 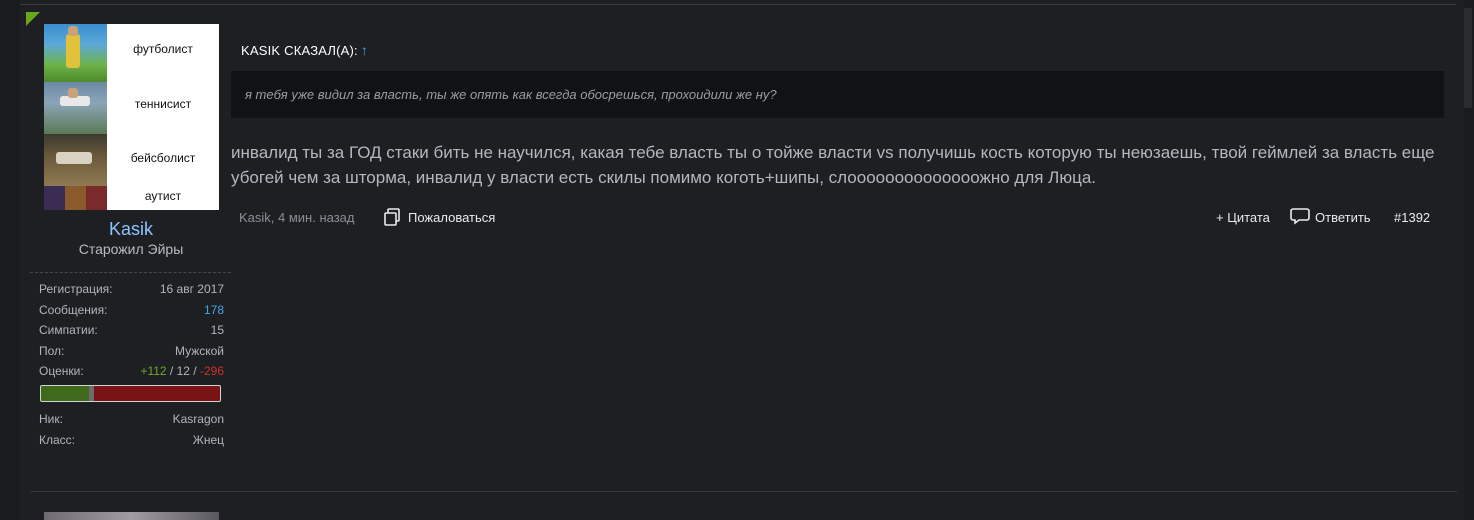 I want to click on stat-value: 15, so click(x=217, y=330).